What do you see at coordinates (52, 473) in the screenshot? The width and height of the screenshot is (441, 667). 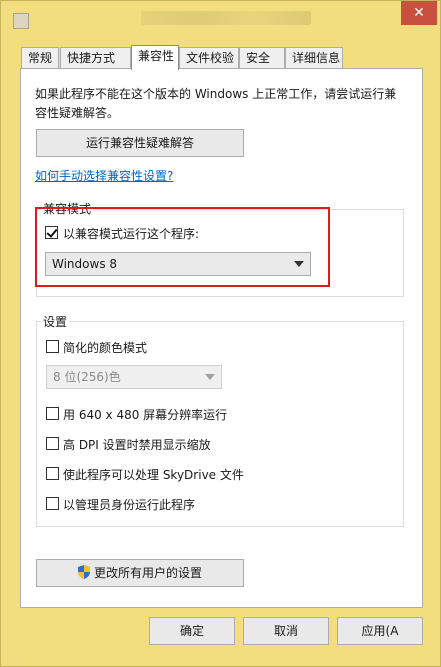 I see `skydrive-files-checkbox` at bounding box center [52, 473].